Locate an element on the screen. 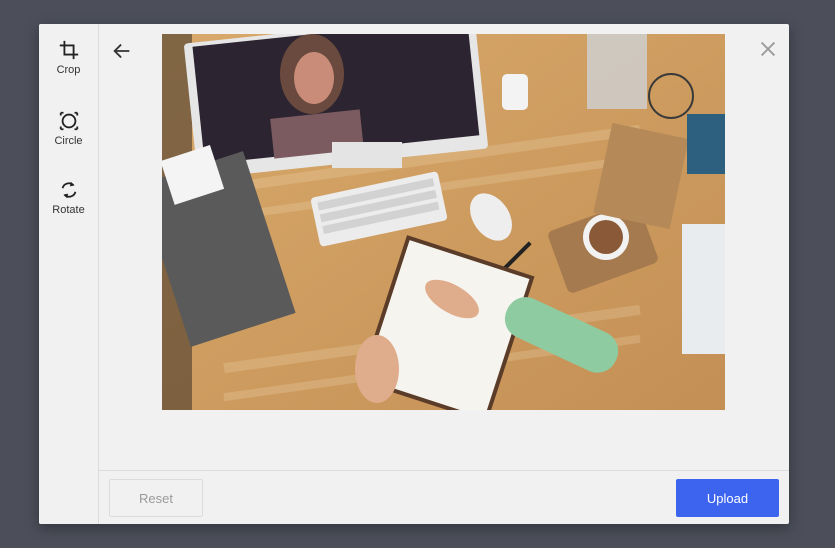  rotate-tool-button: Rotate is located at coordinates (68, 197).